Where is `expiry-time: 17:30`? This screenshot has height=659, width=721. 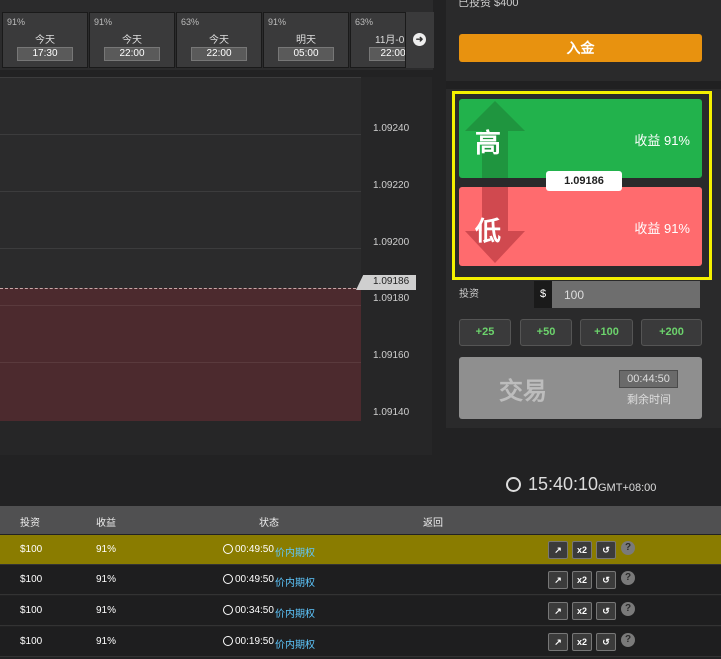
expiry-time: 17:30 is located at coordinates (45, 54).